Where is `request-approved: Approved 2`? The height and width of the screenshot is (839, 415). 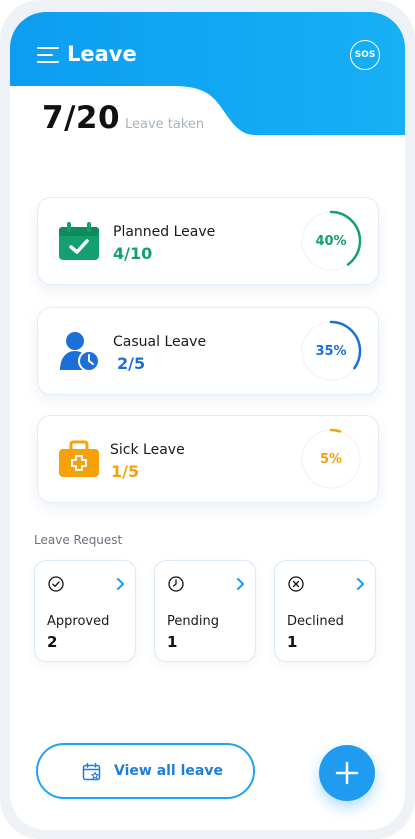
request-approved: Approved 2 is located at coordinates (85, 611).